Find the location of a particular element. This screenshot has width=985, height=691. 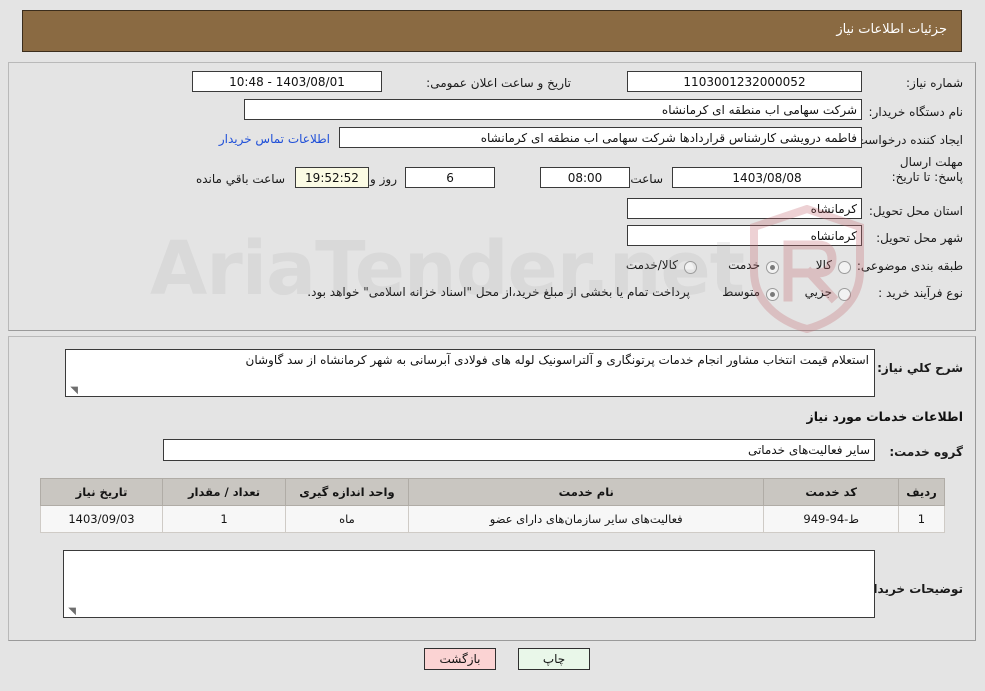

announce-datetime-field: 1403/08/01 - 10:48 is located at coordinates (287, 81).